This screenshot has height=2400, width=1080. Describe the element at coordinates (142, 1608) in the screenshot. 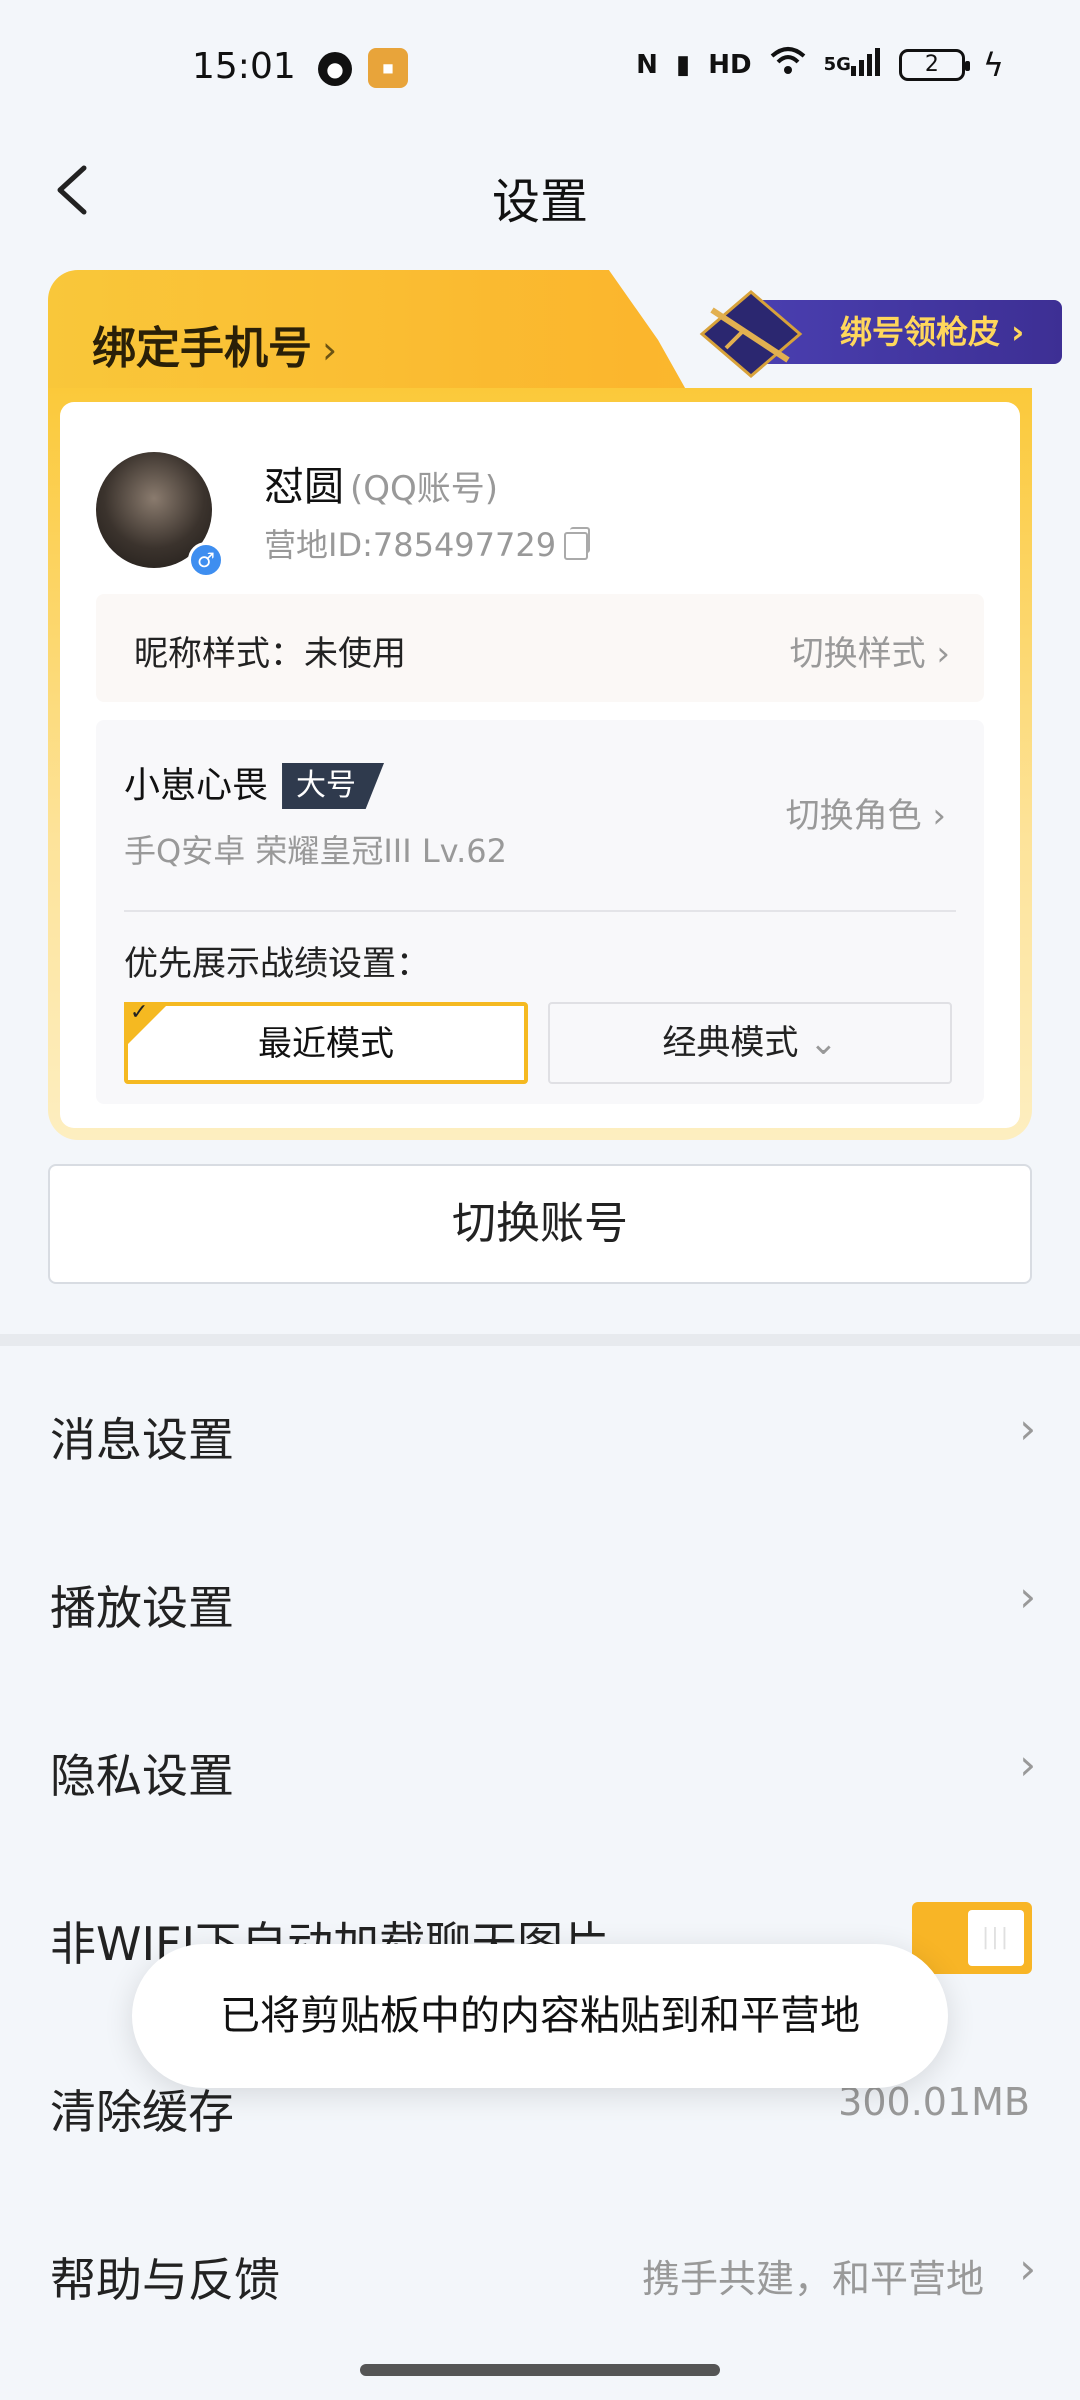

I see `playback-settings-label: 播放设置` at that location.